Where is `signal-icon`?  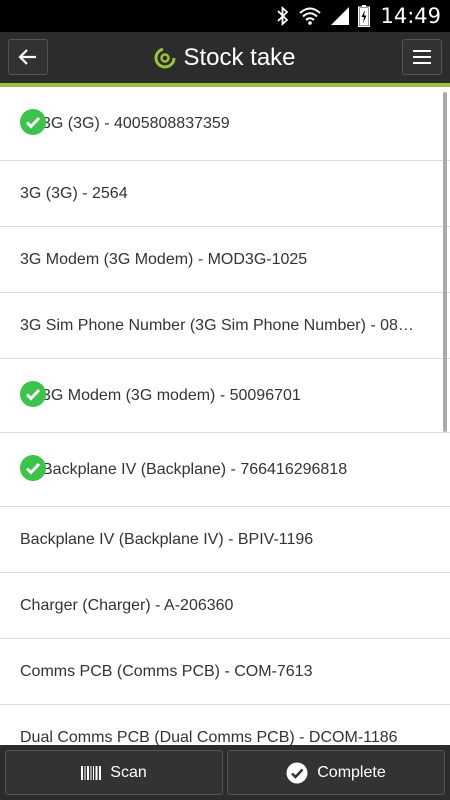
signal-icon is located at coordinates (340, 16).